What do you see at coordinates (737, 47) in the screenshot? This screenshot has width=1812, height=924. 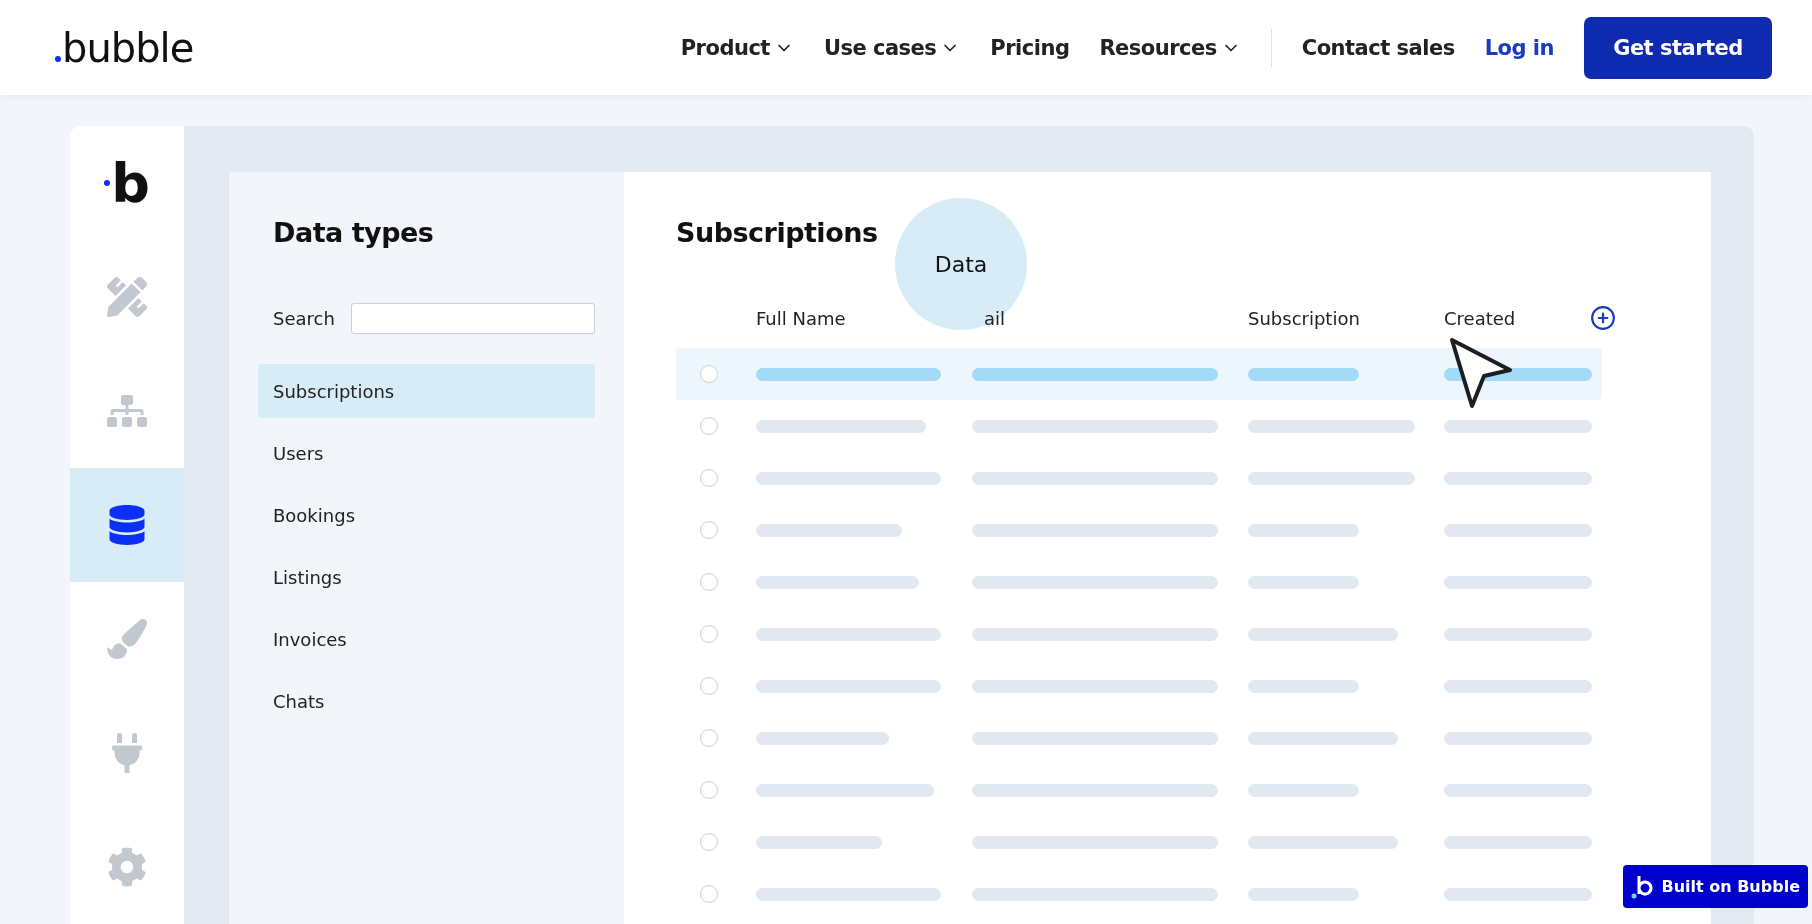 I see `nav-link: Product` at bounding box center [737, 47].